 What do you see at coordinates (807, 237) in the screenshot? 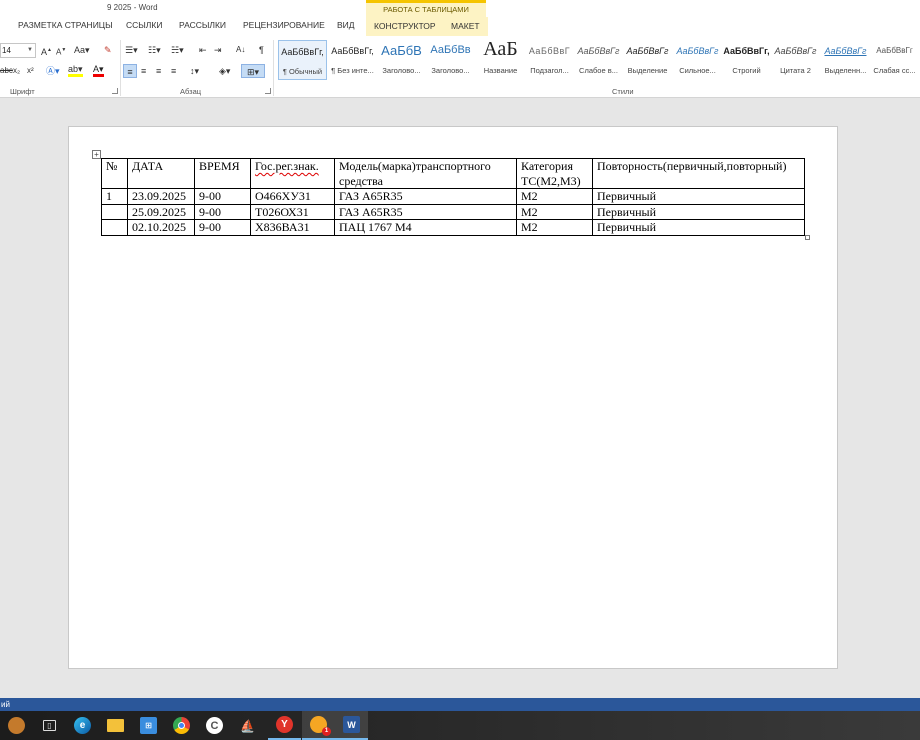
I see `table-resize-handle-icon` at bounding box center [807, 237].